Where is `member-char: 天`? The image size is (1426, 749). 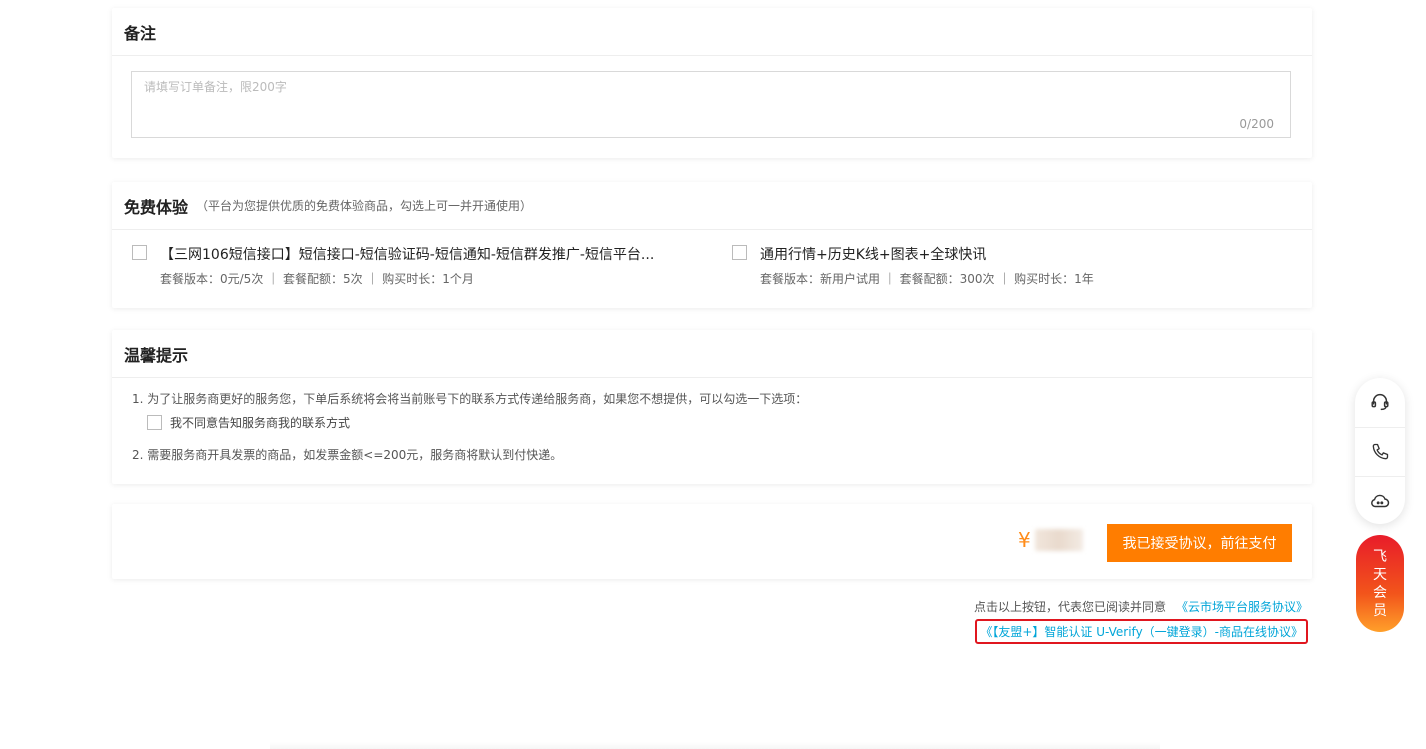 member-char: 天 is located at coordinates (1380, 574).